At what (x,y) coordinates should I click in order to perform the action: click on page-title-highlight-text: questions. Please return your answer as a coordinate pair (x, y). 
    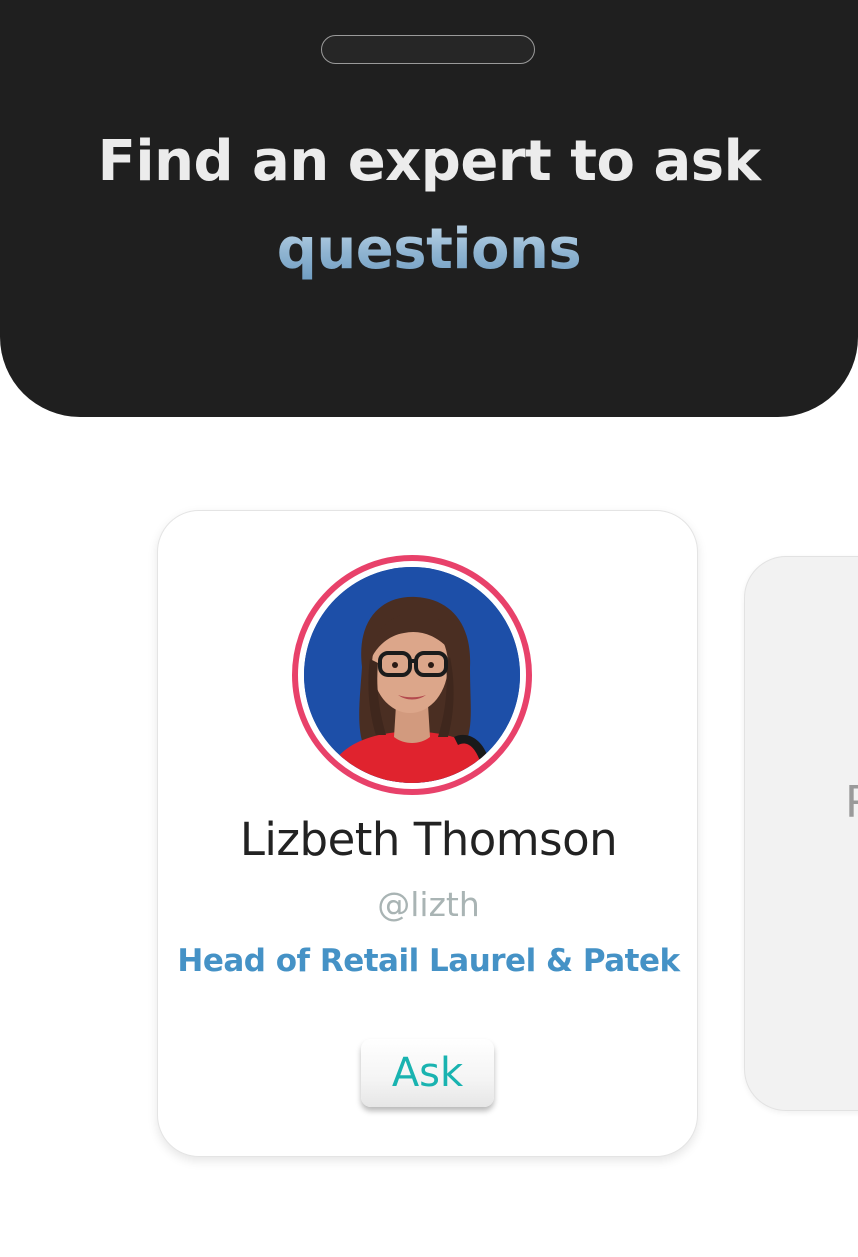
    Looking at the image, I should click on (429, 249).